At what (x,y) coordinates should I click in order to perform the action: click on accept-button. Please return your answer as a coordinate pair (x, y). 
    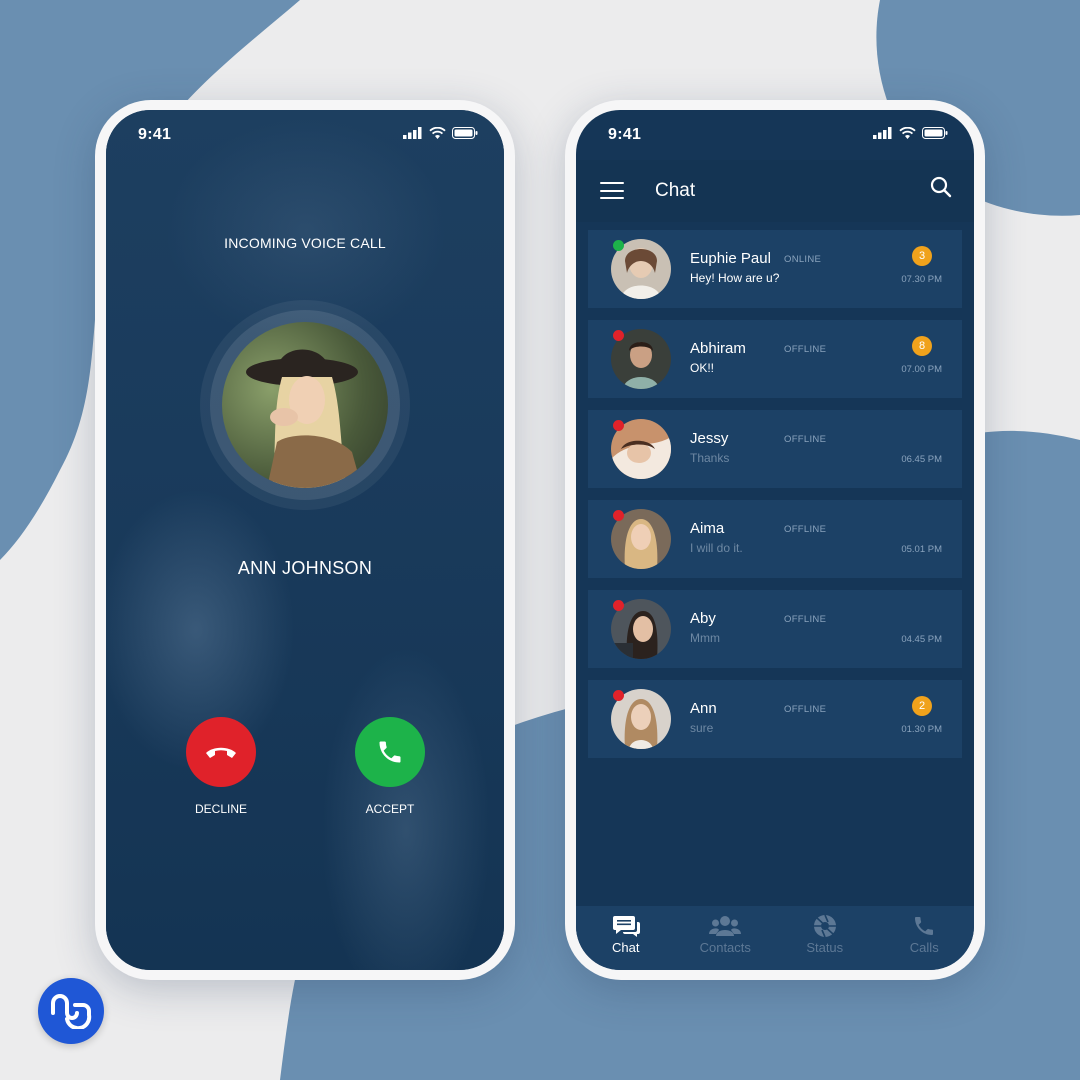
    Looking at the image, I should click on (390, 752).